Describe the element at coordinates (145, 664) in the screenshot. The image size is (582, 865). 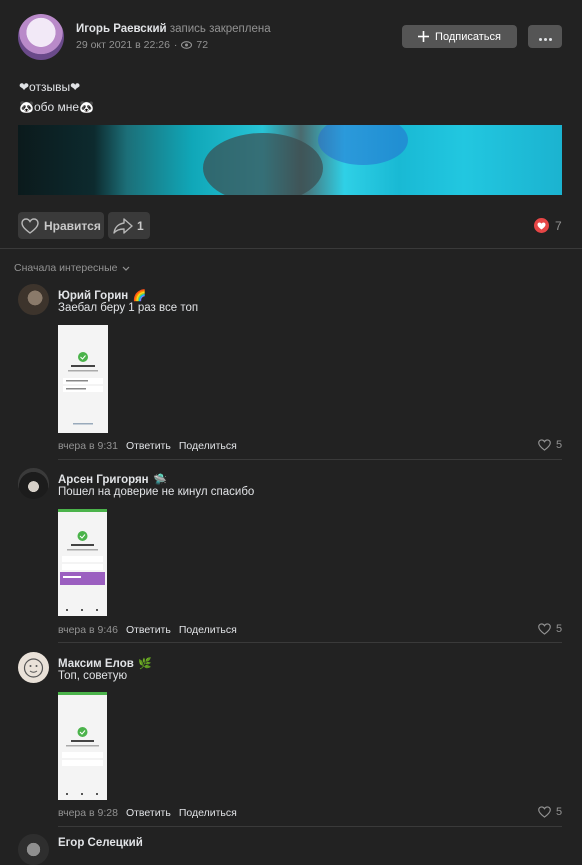
I see `author-badge: 🌿` at that location.